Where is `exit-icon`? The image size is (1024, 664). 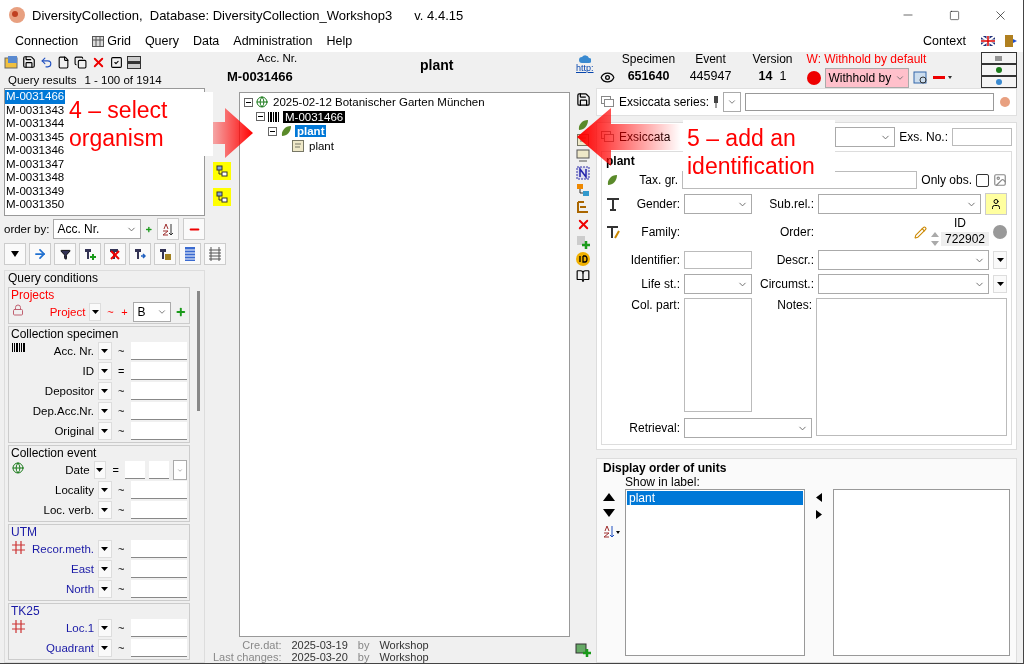 exit-icon is located at coordinates (1010, 41).